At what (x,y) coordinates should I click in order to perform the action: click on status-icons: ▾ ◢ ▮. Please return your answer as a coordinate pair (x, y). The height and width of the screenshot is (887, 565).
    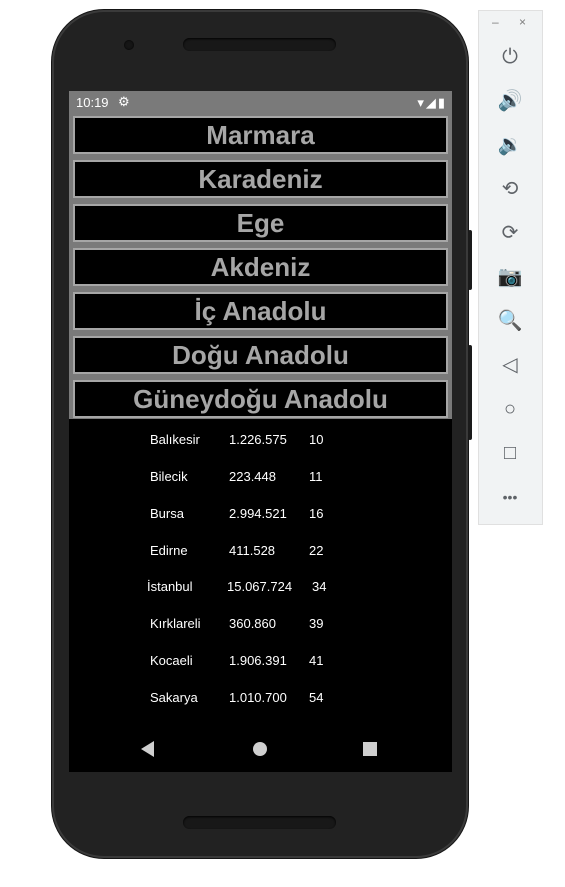
    Looking at the image, I should click on (430, 103).